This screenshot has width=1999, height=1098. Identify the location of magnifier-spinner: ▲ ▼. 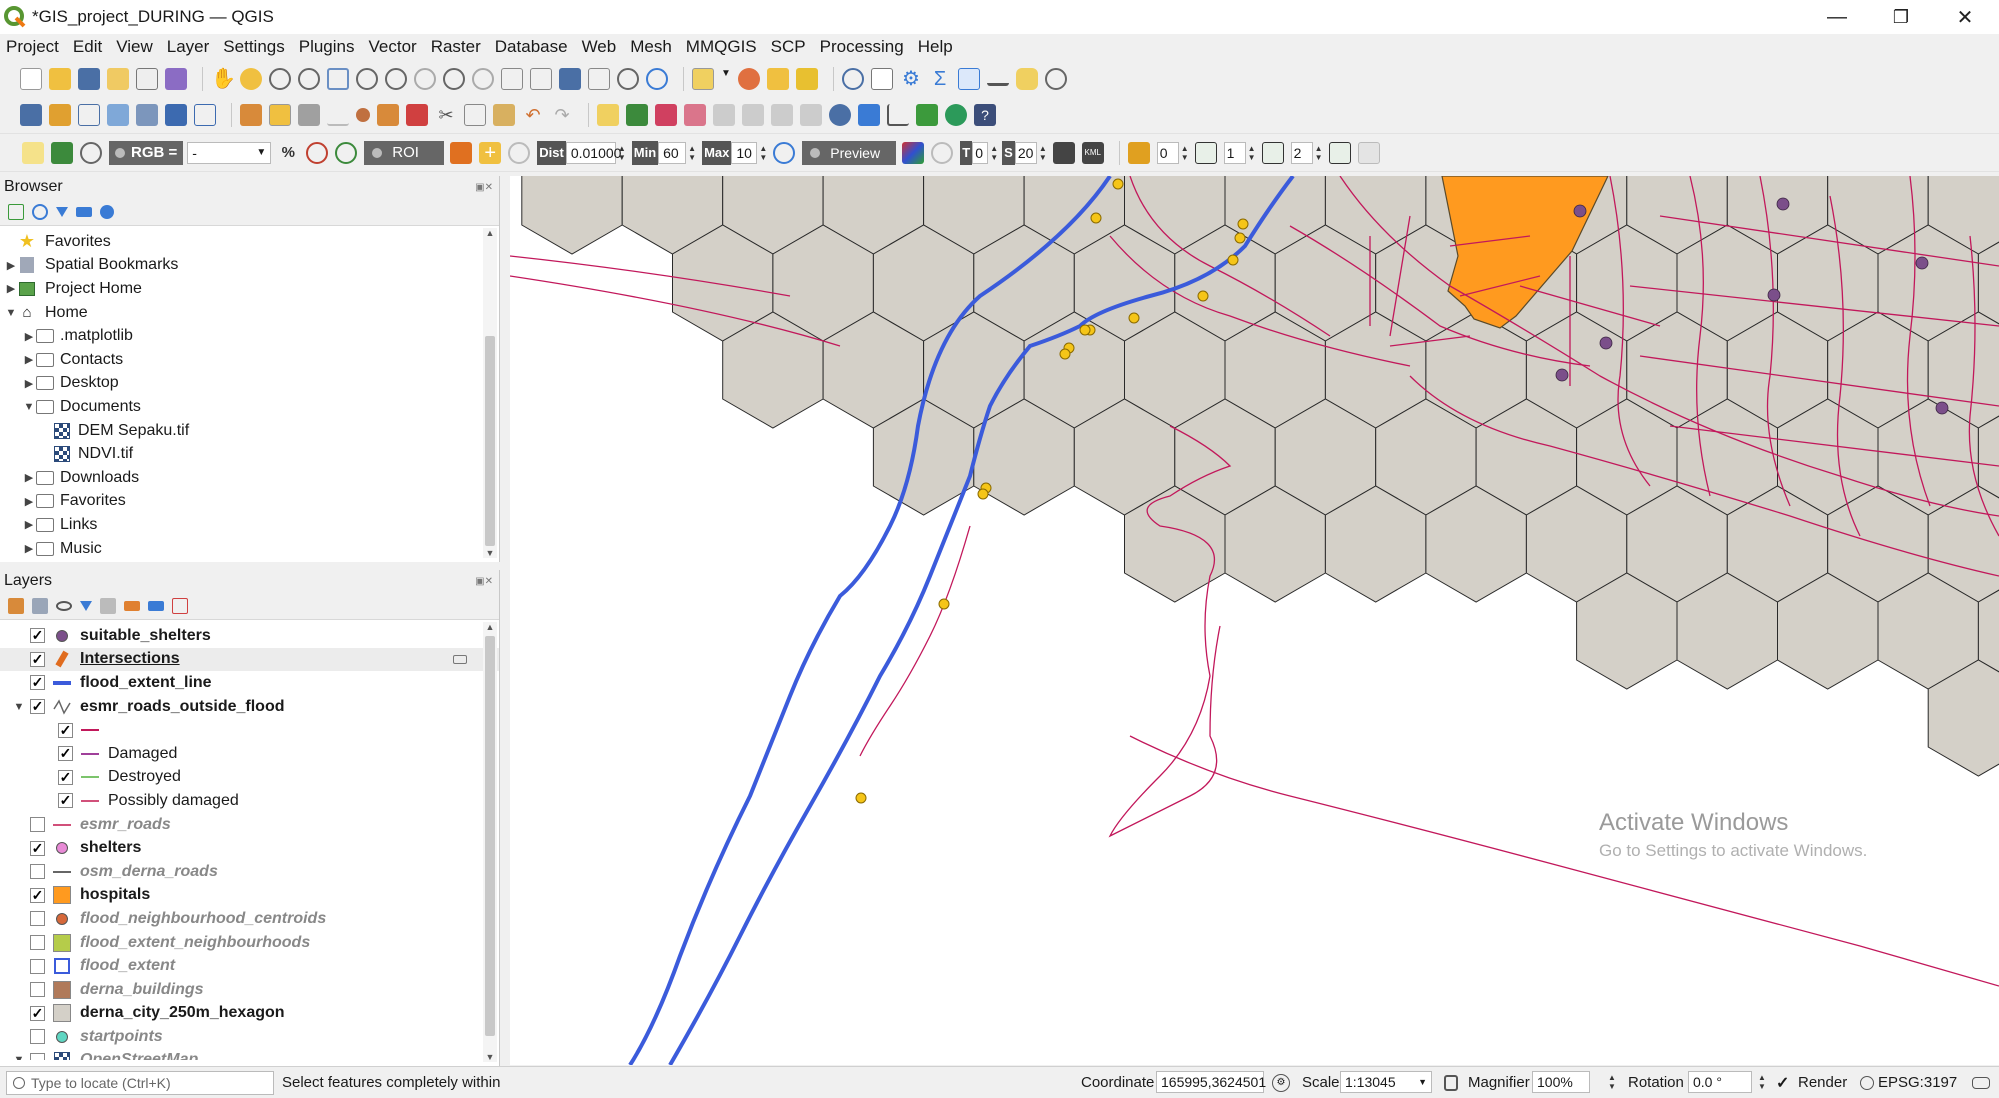
(1612, 1082).